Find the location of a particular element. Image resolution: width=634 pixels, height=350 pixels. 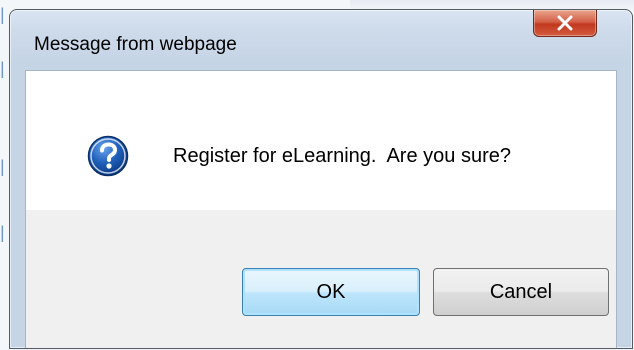

question-icon is located at coordinates (108, 156).